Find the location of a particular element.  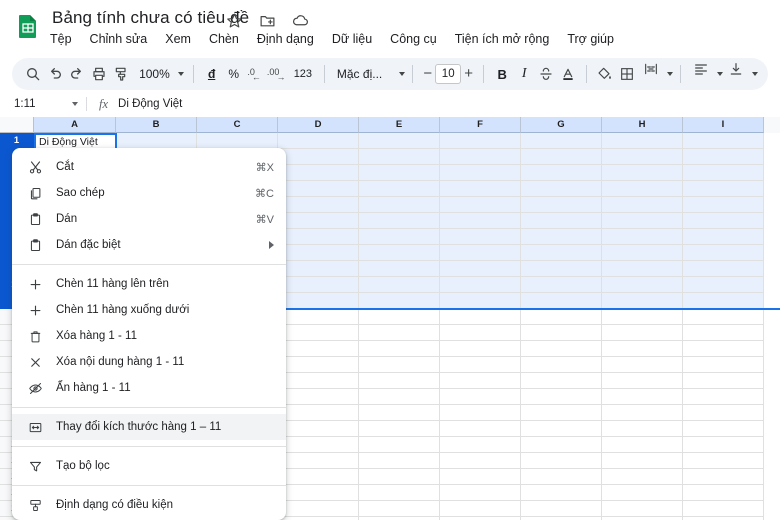

cell-F9 is located at coordinates (480, 269).